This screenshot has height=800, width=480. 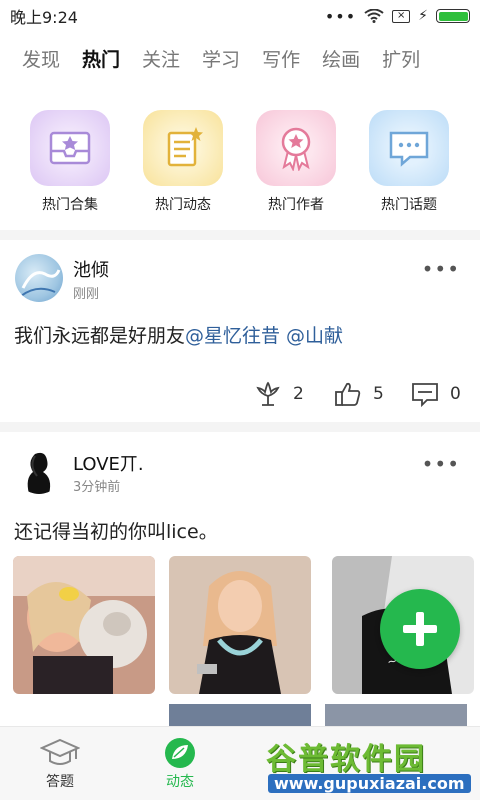 I want to click on nav-updates: 动态, so click(x=180, y=763).